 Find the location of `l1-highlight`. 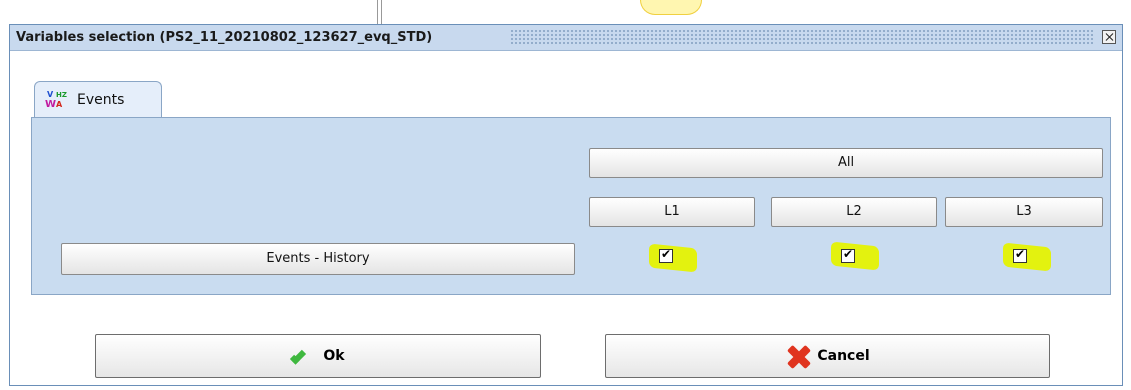

l1-highlight is located at coordinates (673, 258).